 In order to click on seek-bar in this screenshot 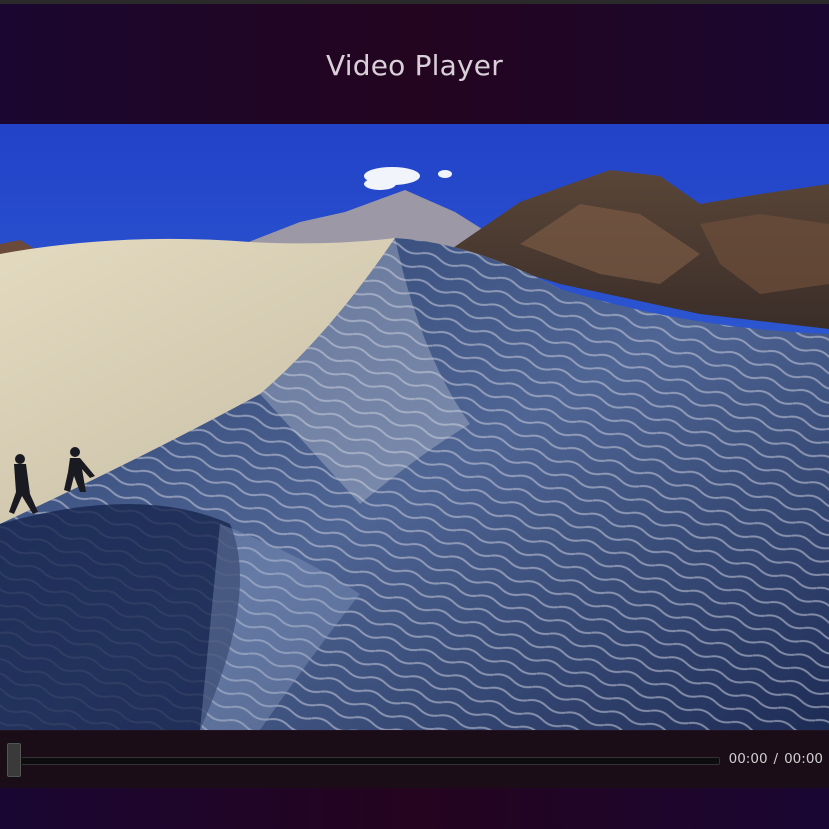, I will do `click(367, 761)`.